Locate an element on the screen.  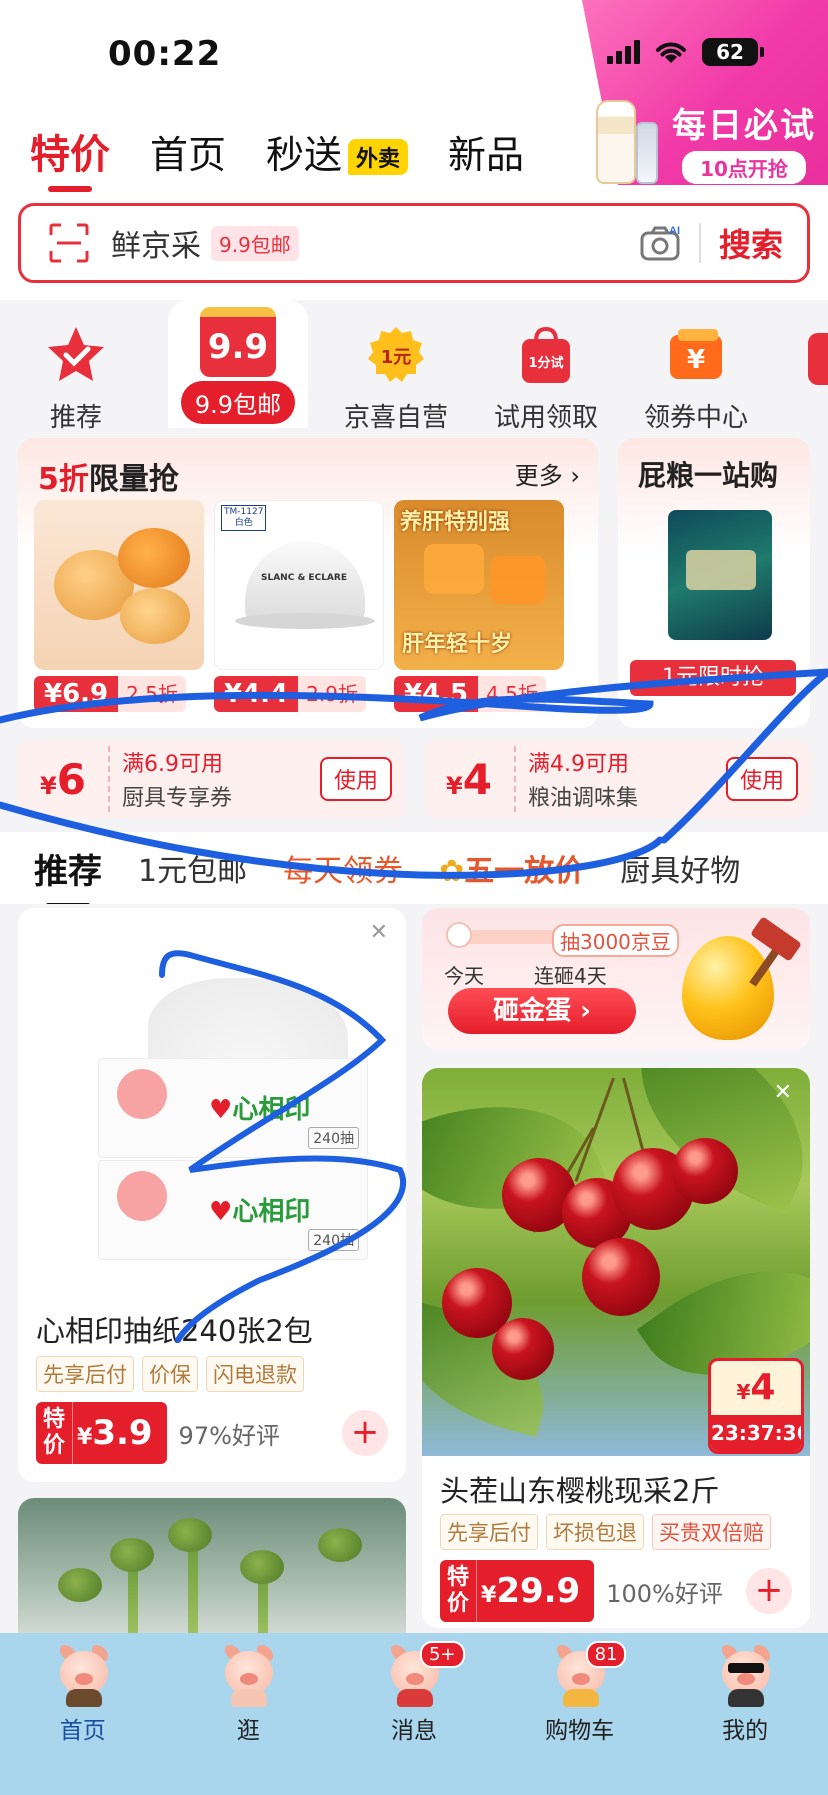
takeout-badge: 外卖 is located at coordinates (378, 157).